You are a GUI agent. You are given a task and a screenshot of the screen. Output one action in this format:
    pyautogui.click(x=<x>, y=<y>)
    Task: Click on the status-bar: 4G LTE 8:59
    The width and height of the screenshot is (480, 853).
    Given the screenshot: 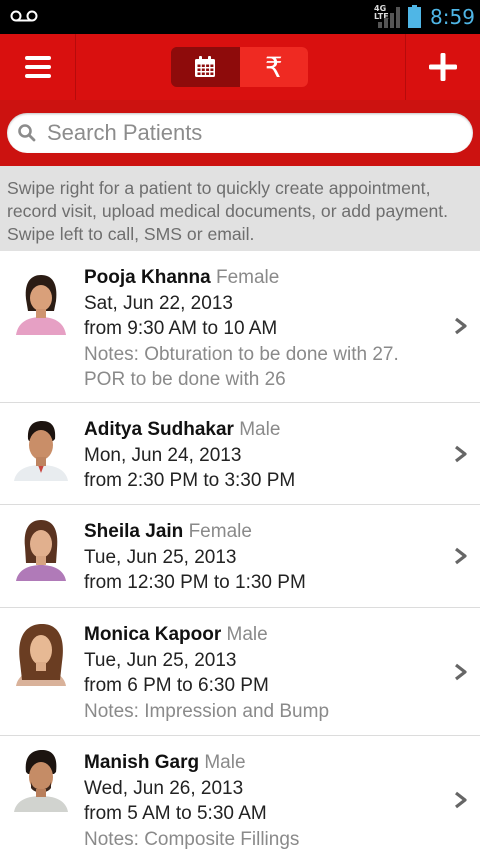 What is the action you would take?
    pyautogui.click(x=240, y=17)
    